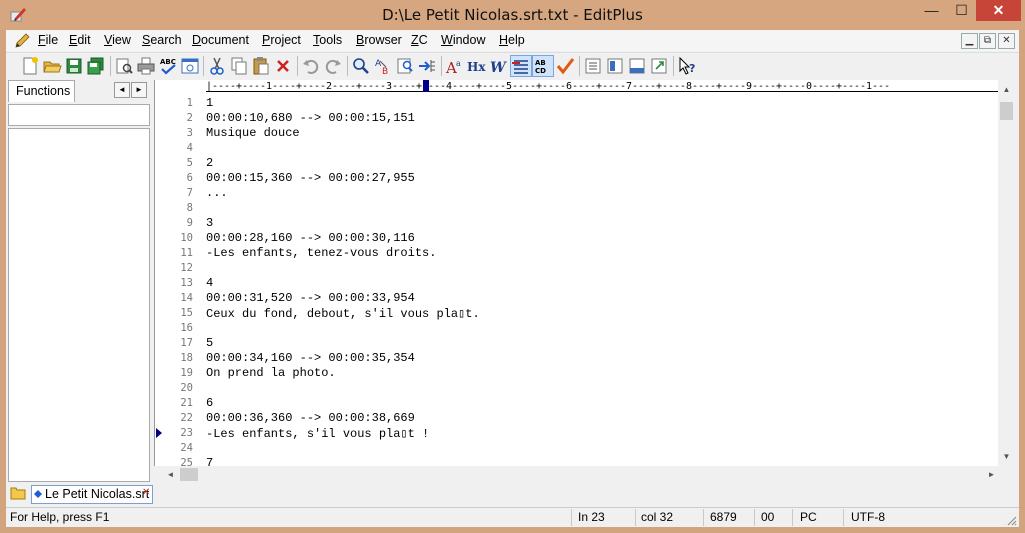 The width and height of the screenshot is (1025, 533). I want to click on scroll-right-button: ►, so click(991, 474).